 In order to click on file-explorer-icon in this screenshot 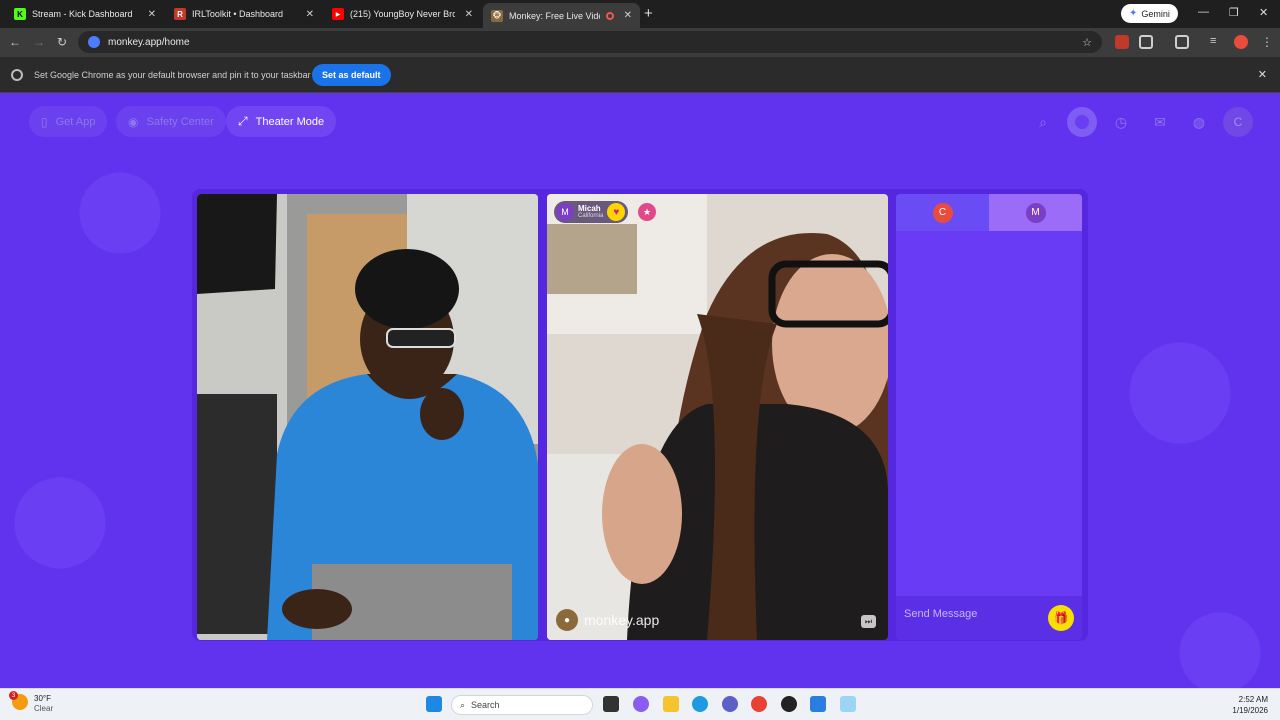, I will do `click(671, 704)`.